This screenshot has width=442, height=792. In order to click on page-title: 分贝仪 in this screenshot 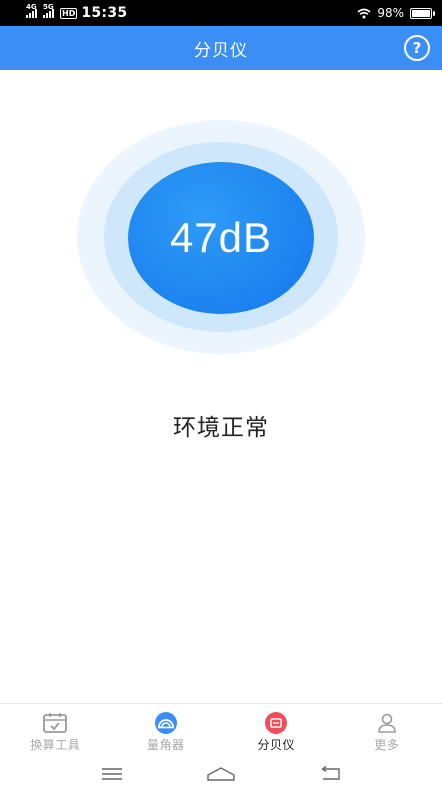, I will do `click(221, 50)`.